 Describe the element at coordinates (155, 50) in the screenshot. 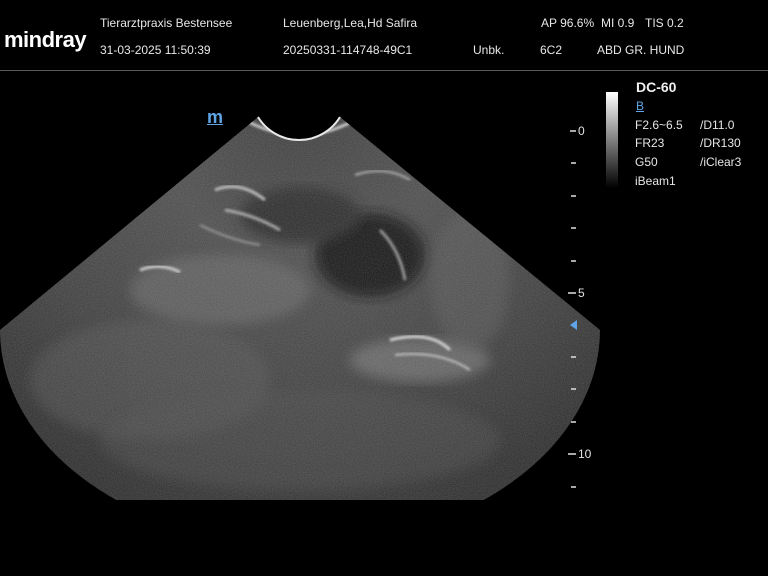

I see `exam-datetime: 31-03-2025 11:50:39` at that location.